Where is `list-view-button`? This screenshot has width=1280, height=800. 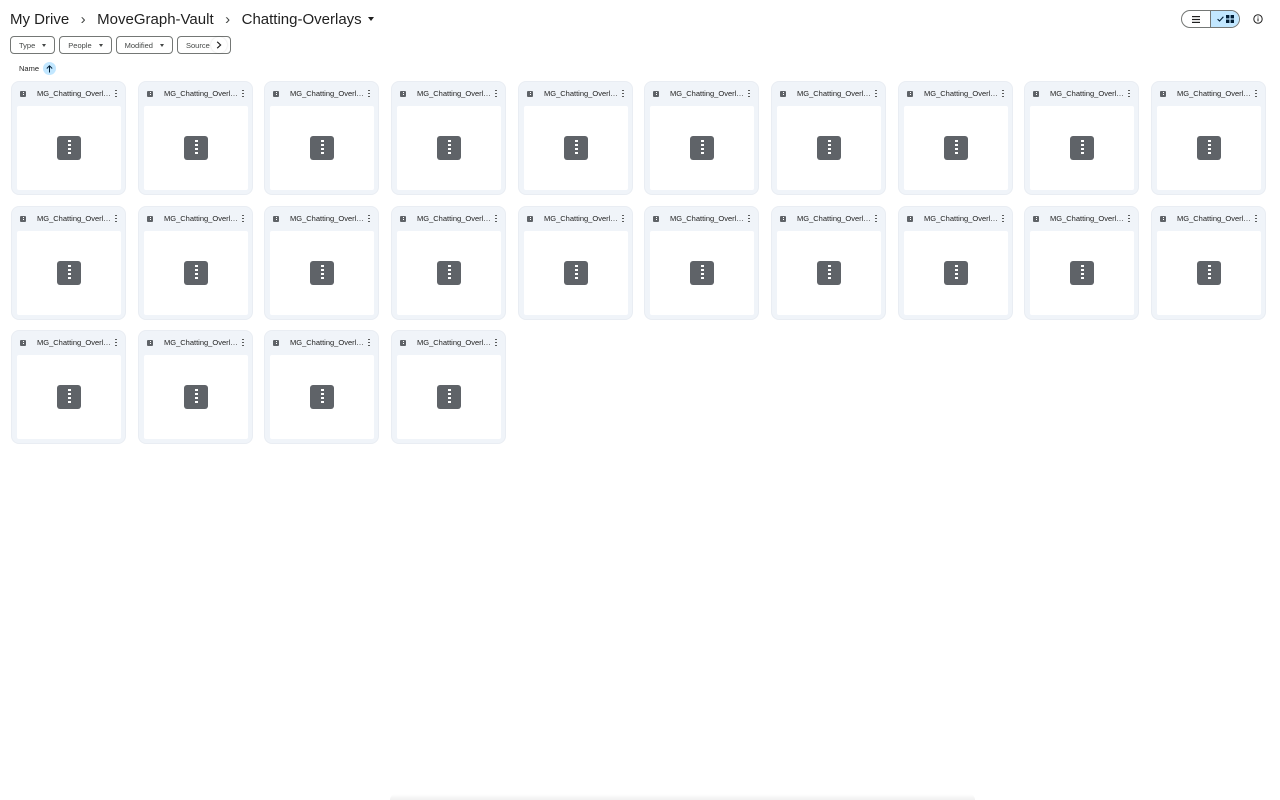 list-view-button is located at coordinates (1196, 19).